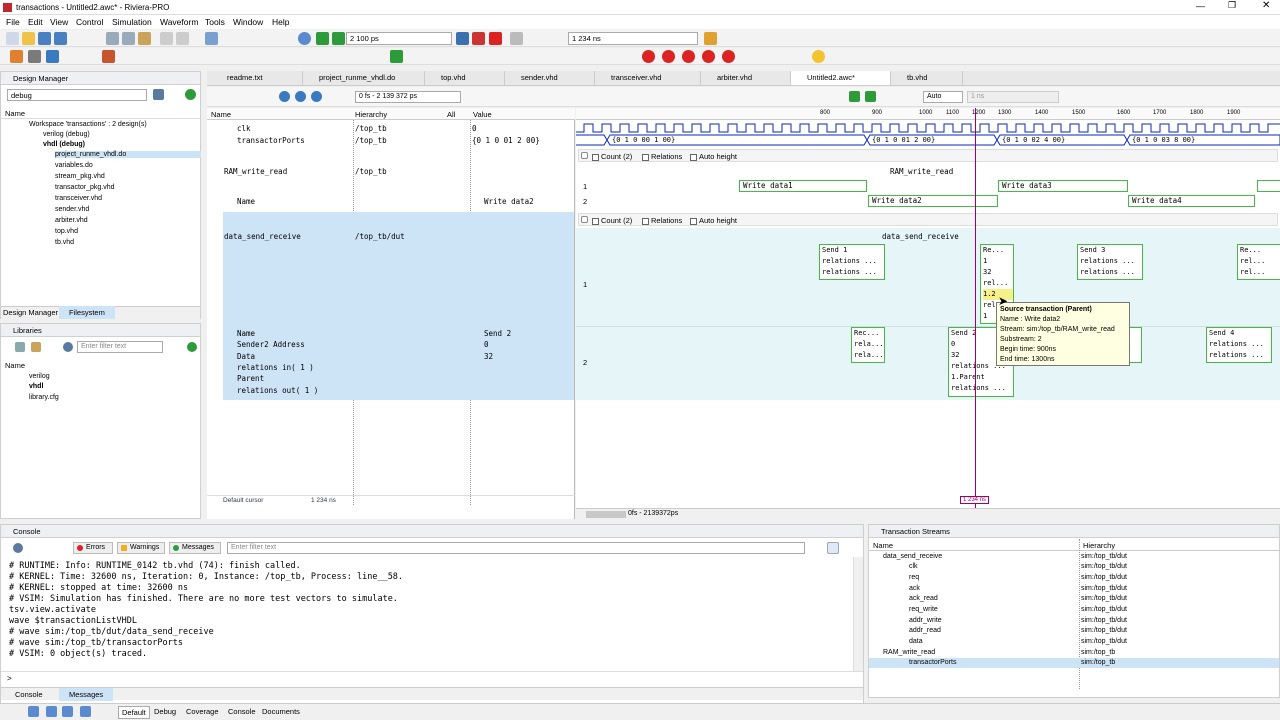 This screenshot has width=1280, height=720. Describe the element at coordinates (44, 397) in the screenshot. I see `library-cfg: library.cfg` at that location.